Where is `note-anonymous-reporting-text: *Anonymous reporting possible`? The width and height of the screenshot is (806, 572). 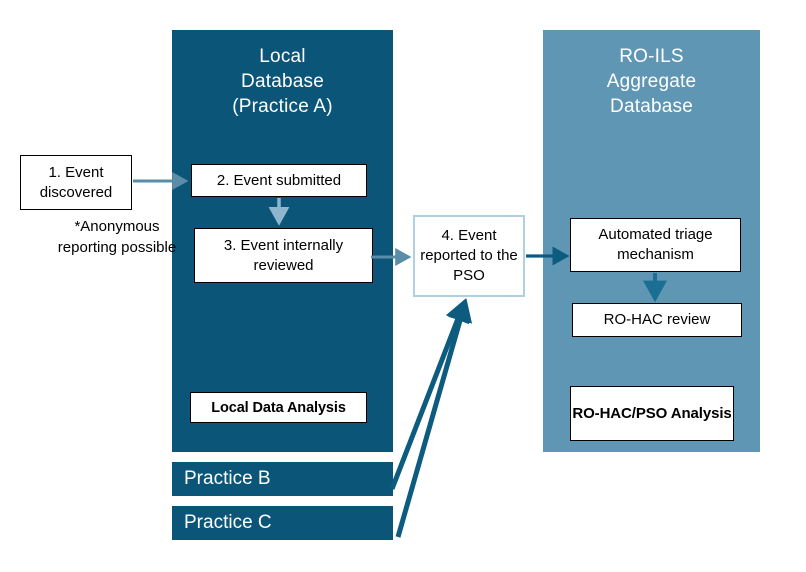 note-anonymous-reporting-text: *Anonymous reporting possible is located at coordinates (117, 237).